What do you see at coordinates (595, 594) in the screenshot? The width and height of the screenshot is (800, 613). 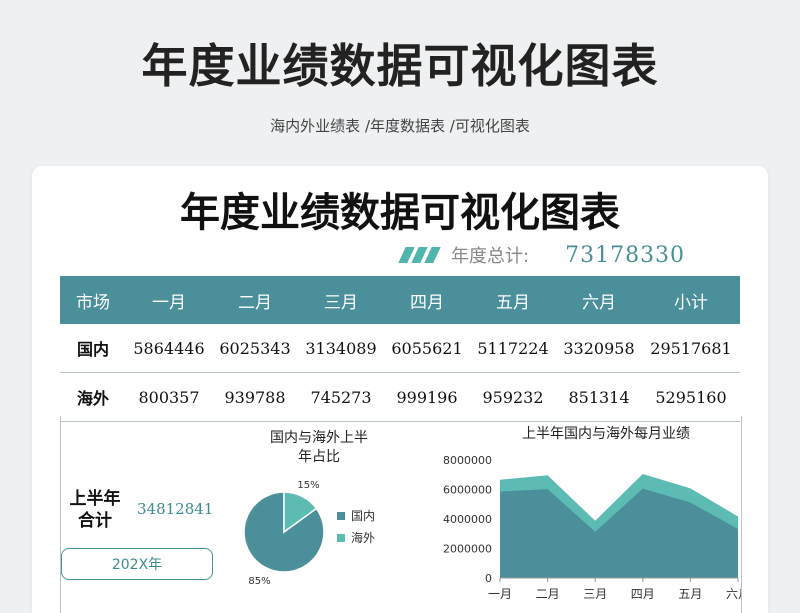 I see `x-tick-label: 三月` at bounding box center [595, 594].